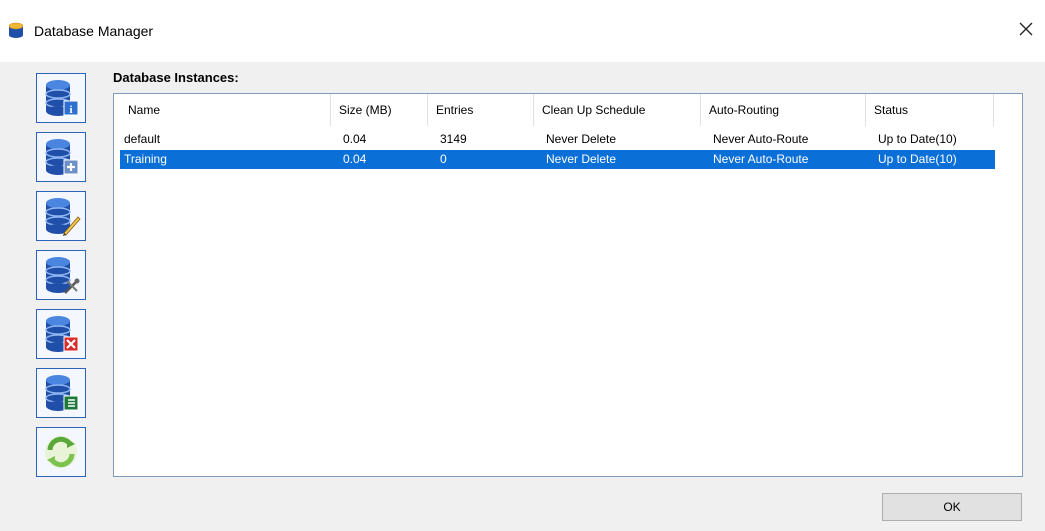  I want to click on column-header-status: Status, so click(930, 110).